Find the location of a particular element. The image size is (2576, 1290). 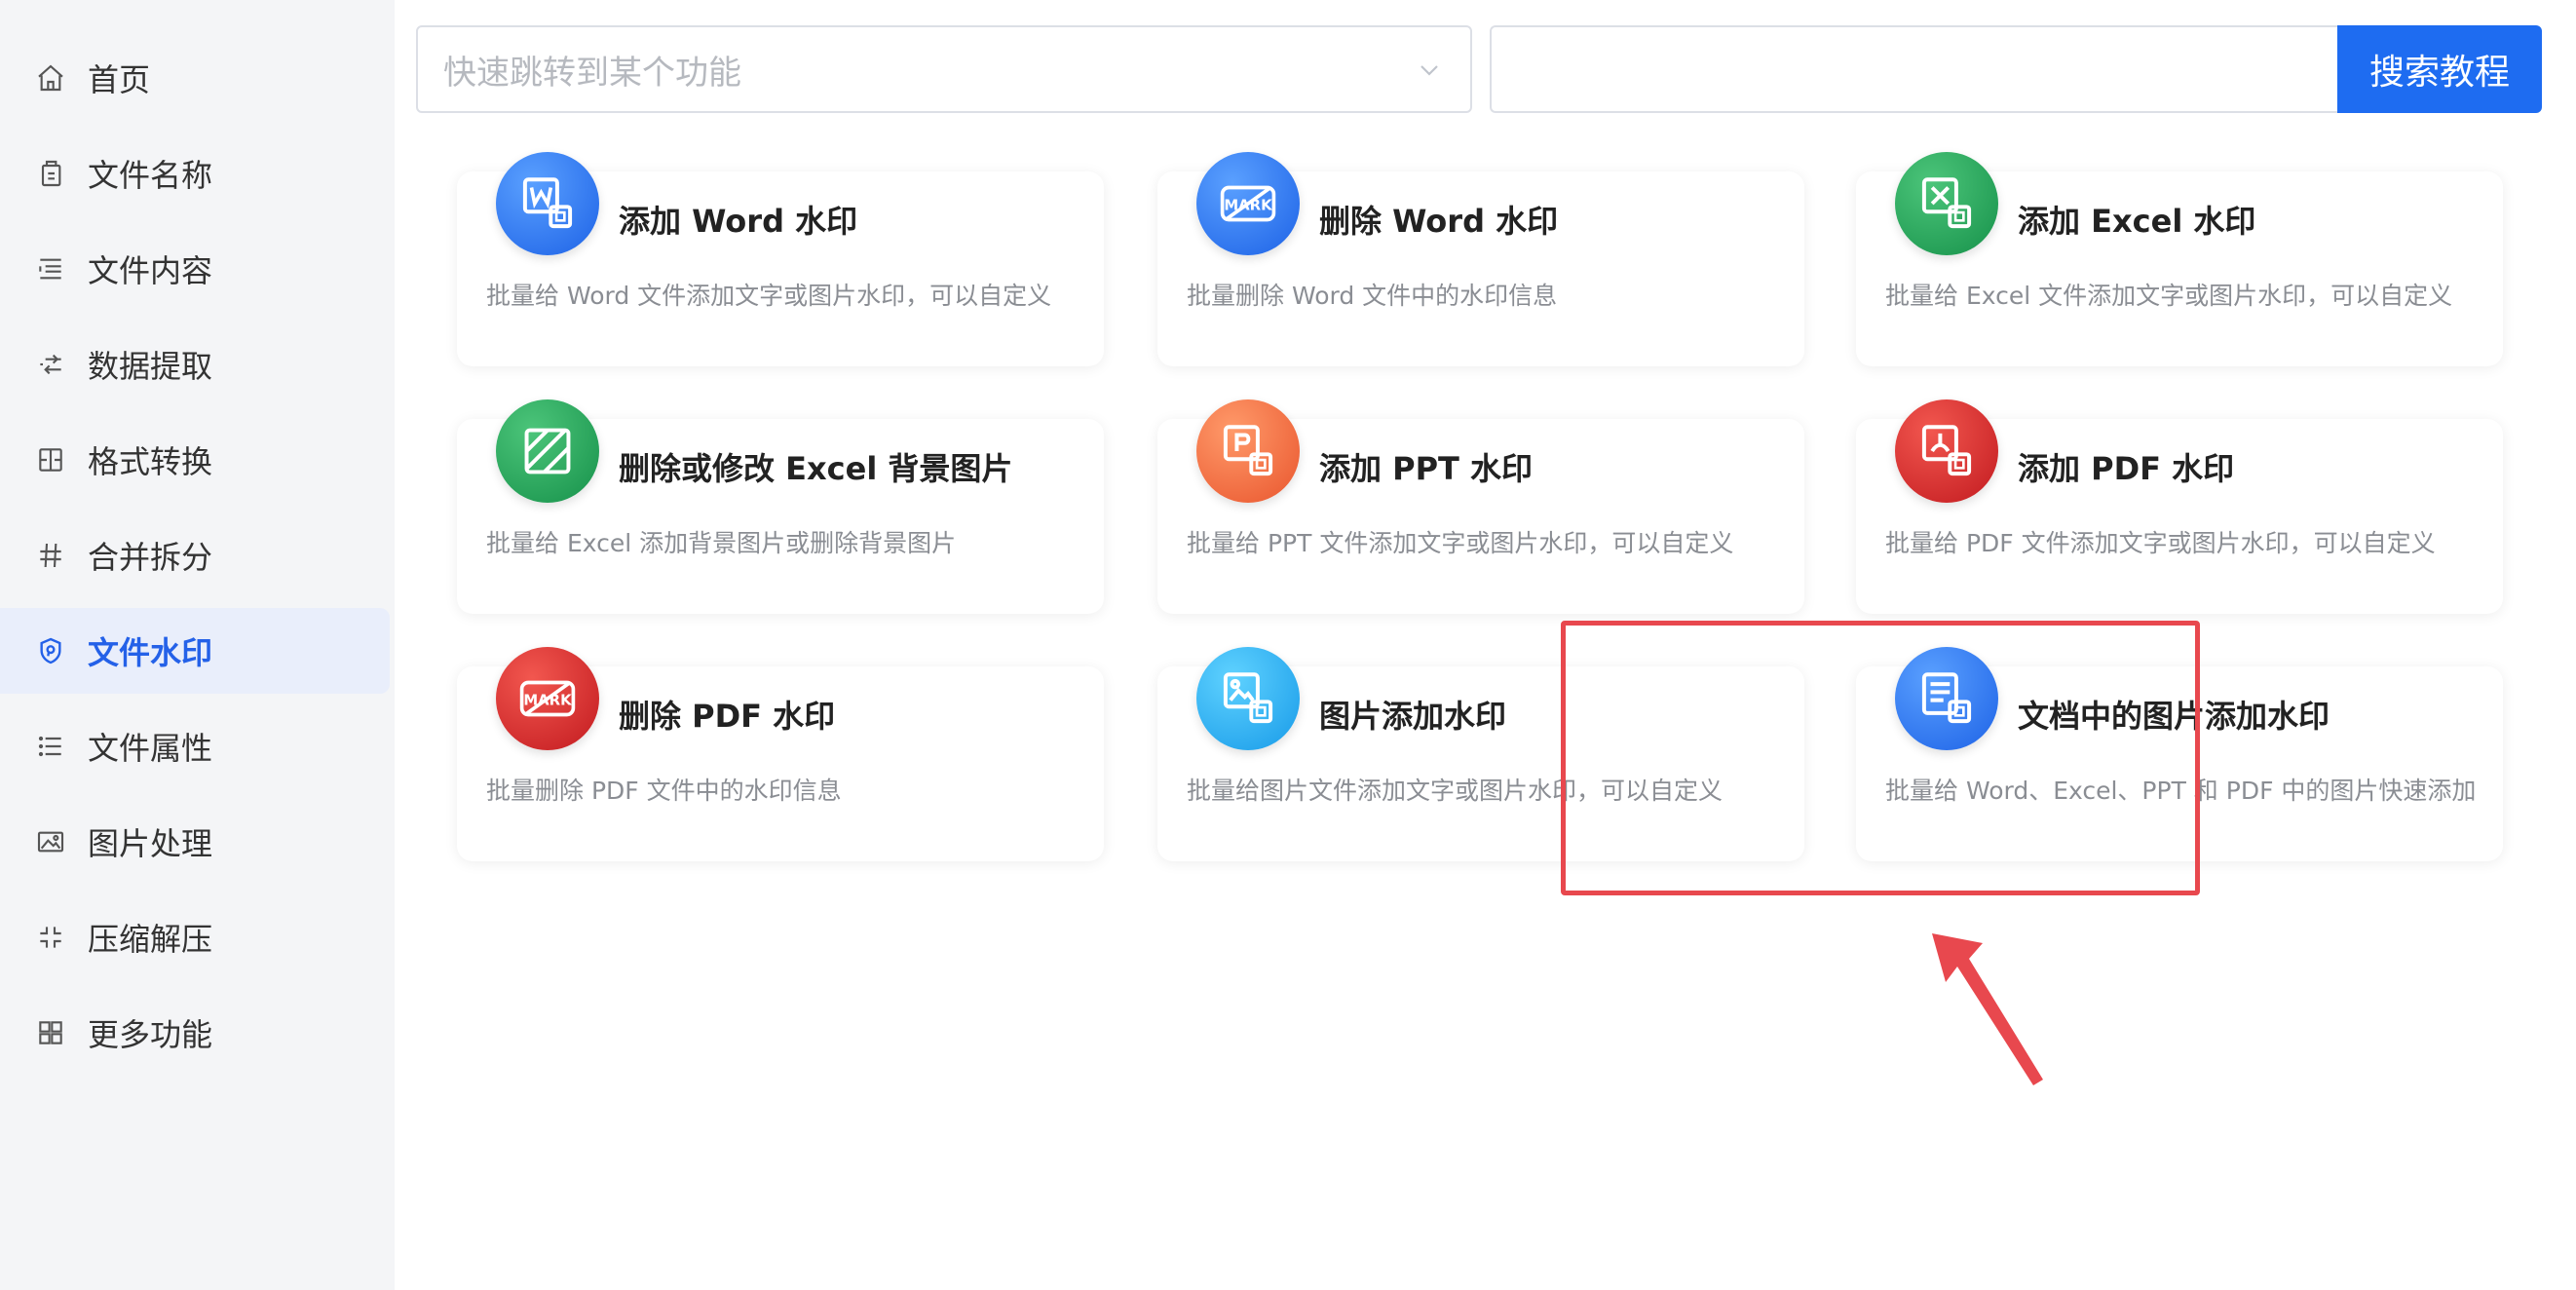

sidebar-item-data-extract: 数据提取 is located at coordinates (195, 364).